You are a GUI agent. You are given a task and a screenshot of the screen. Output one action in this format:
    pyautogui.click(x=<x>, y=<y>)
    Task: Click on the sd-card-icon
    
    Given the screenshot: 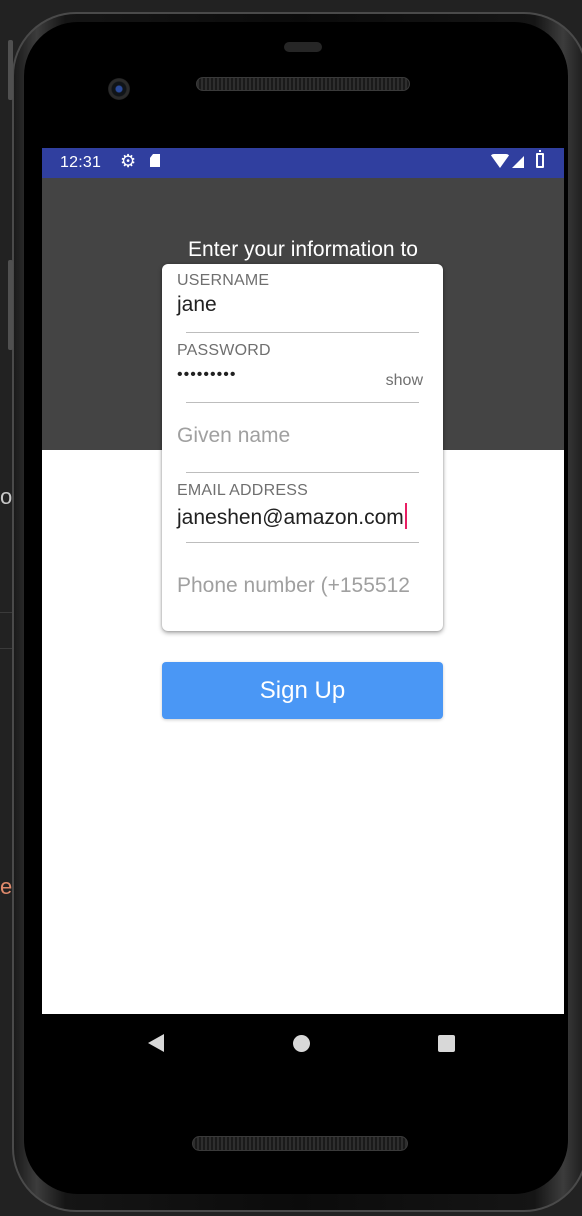 What is the action you would take?
    pyautogui.click(x=155, y=160)
    